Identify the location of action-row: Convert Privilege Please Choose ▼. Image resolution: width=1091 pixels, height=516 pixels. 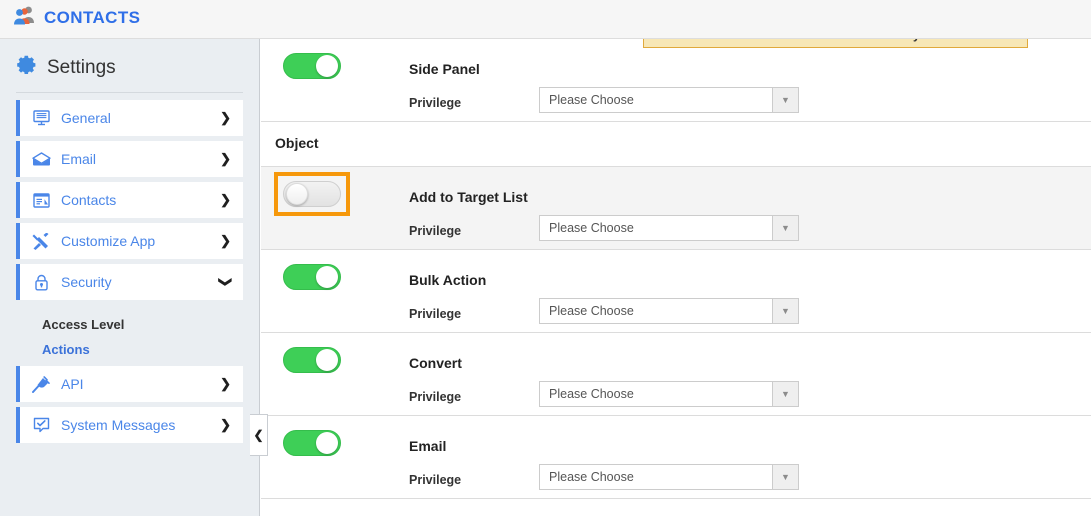
(676, 374).